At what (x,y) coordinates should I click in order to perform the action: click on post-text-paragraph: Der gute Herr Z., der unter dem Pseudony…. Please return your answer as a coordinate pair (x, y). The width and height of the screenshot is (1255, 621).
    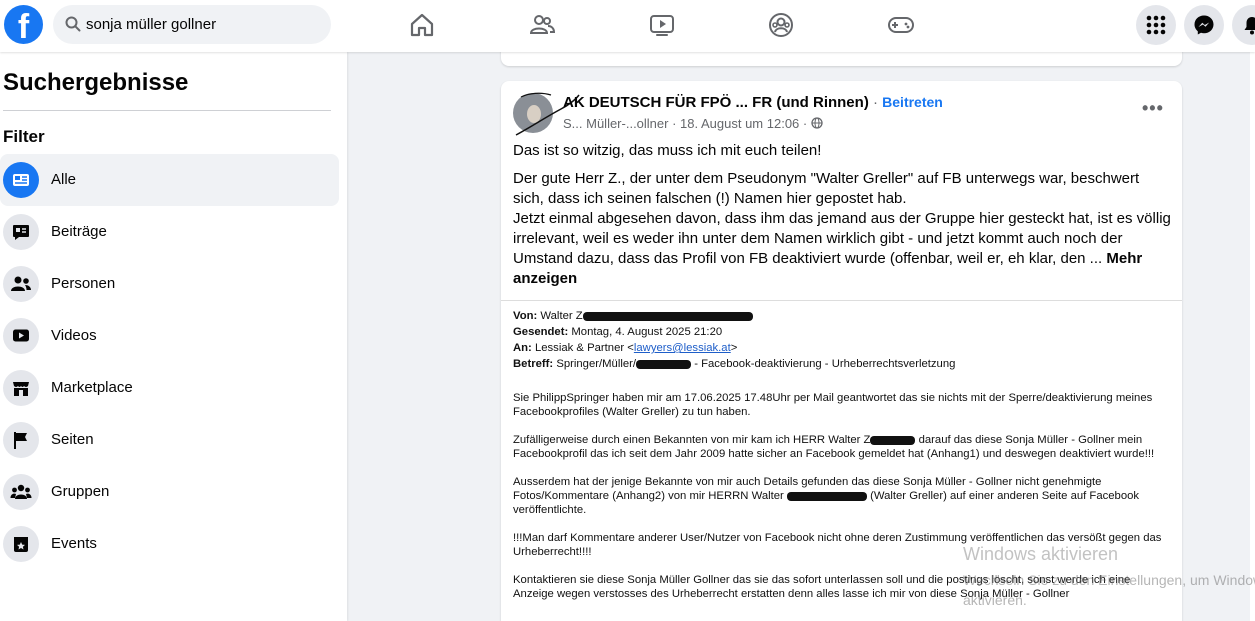
    Looking at the image, I should click on (826, 188).